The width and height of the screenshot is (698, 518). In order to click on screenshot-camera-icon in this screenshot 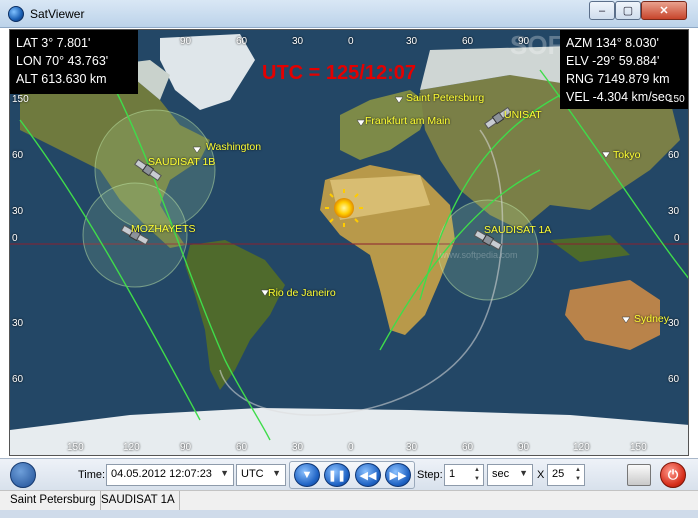, I will do `click(639, 475)`.